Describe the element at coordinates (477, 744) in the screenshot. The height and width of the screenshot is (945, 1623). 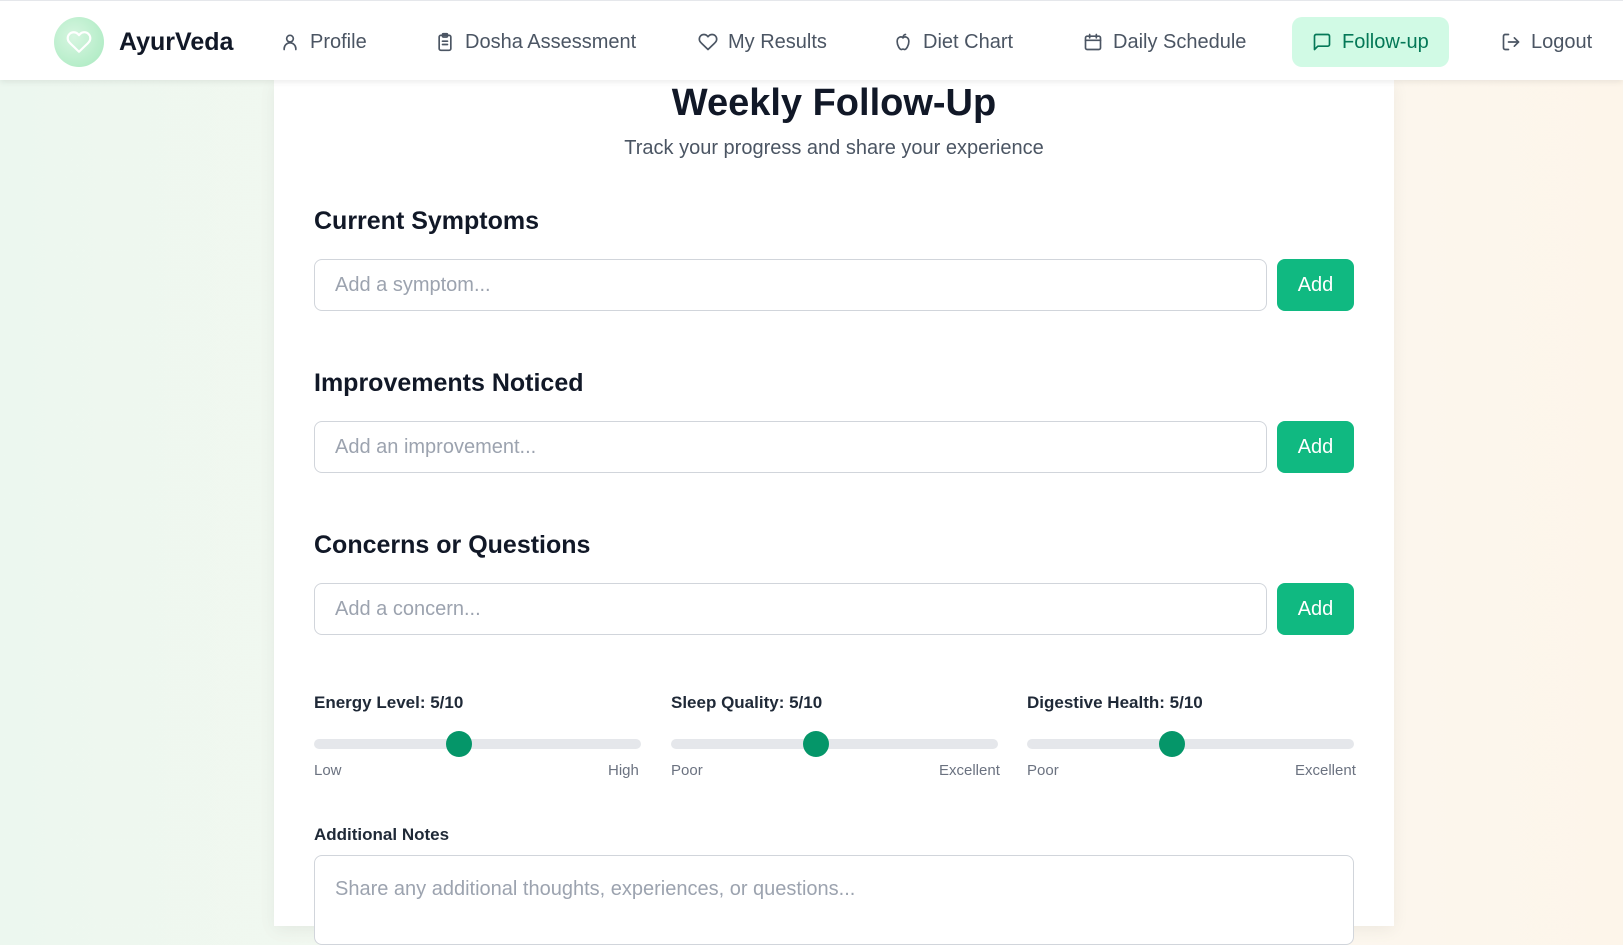
I see `energy-level-slider` at that location.